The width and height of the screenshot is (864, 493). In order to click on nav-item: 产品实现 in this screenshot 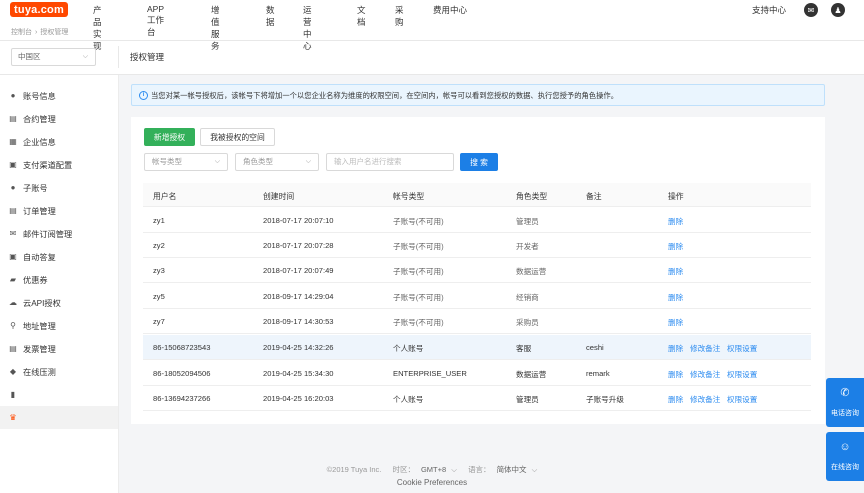, I will do `click(97, 28)`.